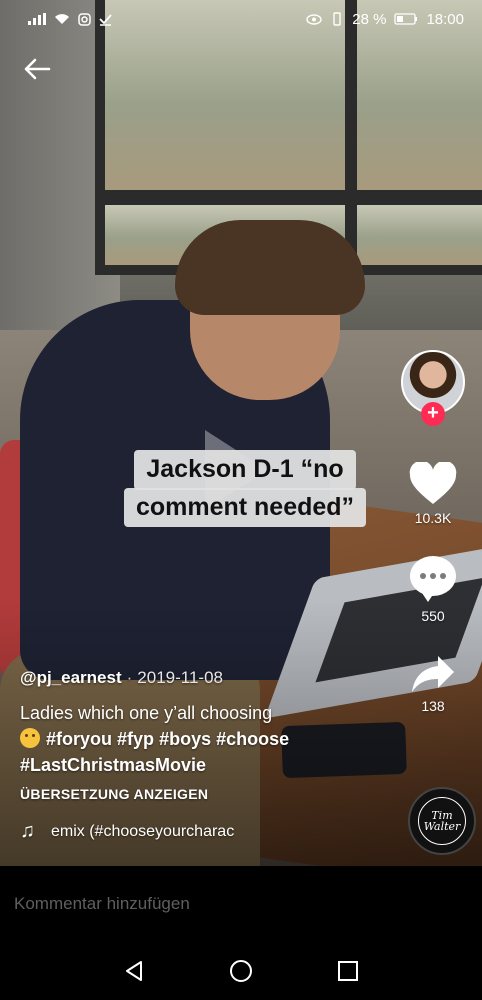 This screenshot has height=1000, width=482. What do you see at coordinates (135, 739) in the screenshot?
I see `hashtag-fyp: #fyp` at bounding box center [135, 739].